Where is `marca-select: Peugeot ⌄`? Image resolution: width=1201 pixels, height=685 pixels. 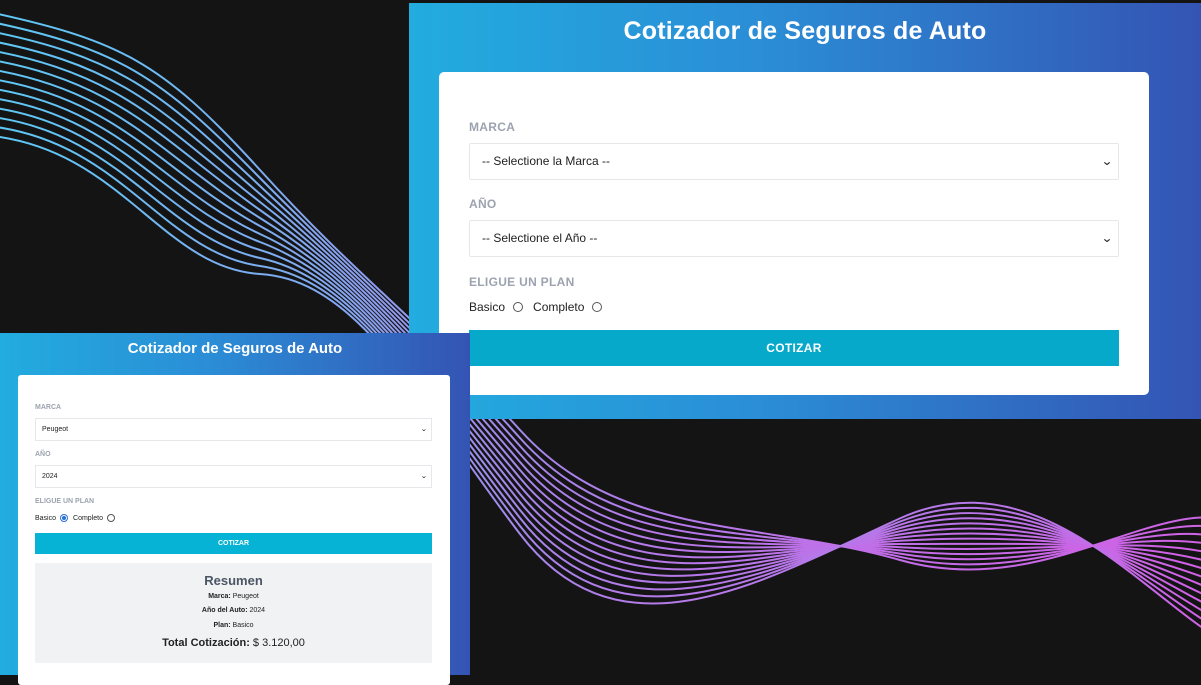
marca-select: Peugeot ⌄ is located at coordinates (233, 429).